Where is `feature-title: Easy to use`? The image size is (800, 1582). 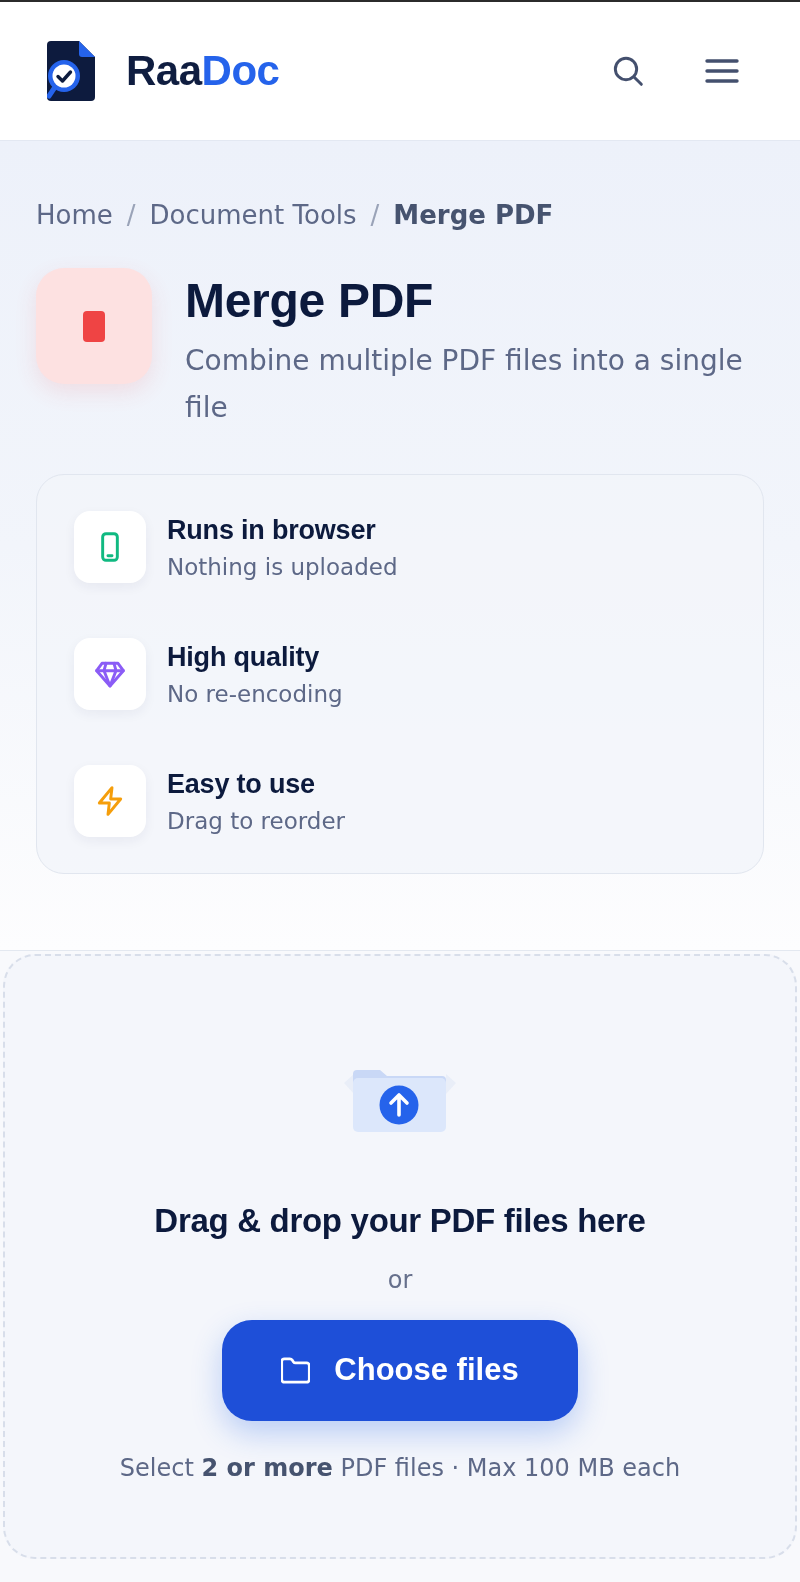
feature-title: Easy to use is located at coordinates (241, 784).